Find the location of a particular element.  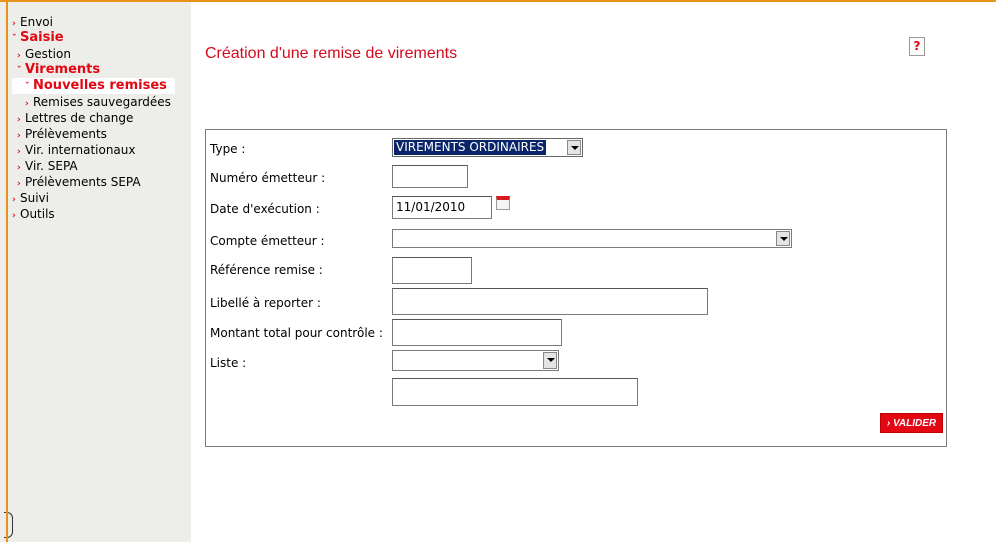

reference-remise-label: Référence remise : is located at coordinates (266, 270).